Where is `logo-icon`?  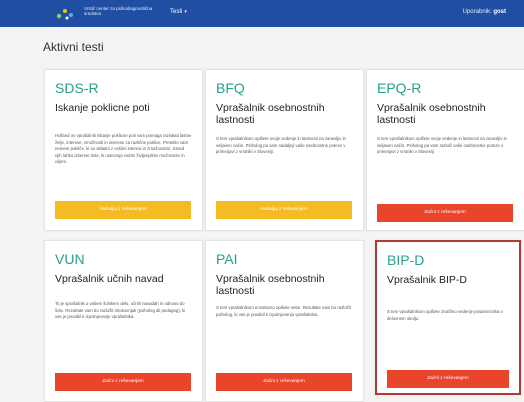 logo-icon is located at coordinates (66, 13).